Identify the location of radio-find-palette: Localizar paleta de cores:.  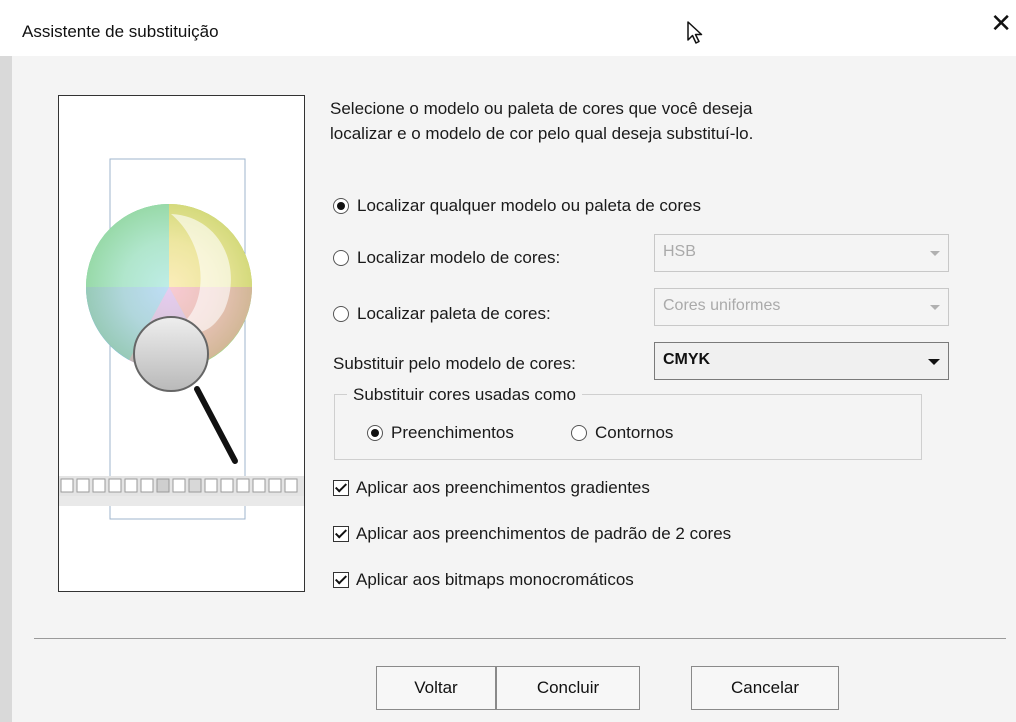
(442, 314).